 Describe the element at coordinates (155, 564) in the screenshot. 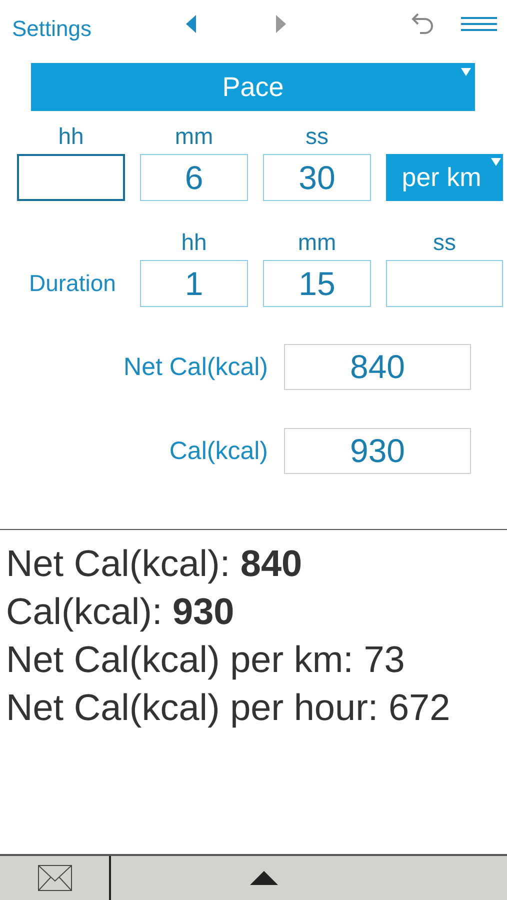

I see `result-line: Net Cal(kcal): 840` at that location.